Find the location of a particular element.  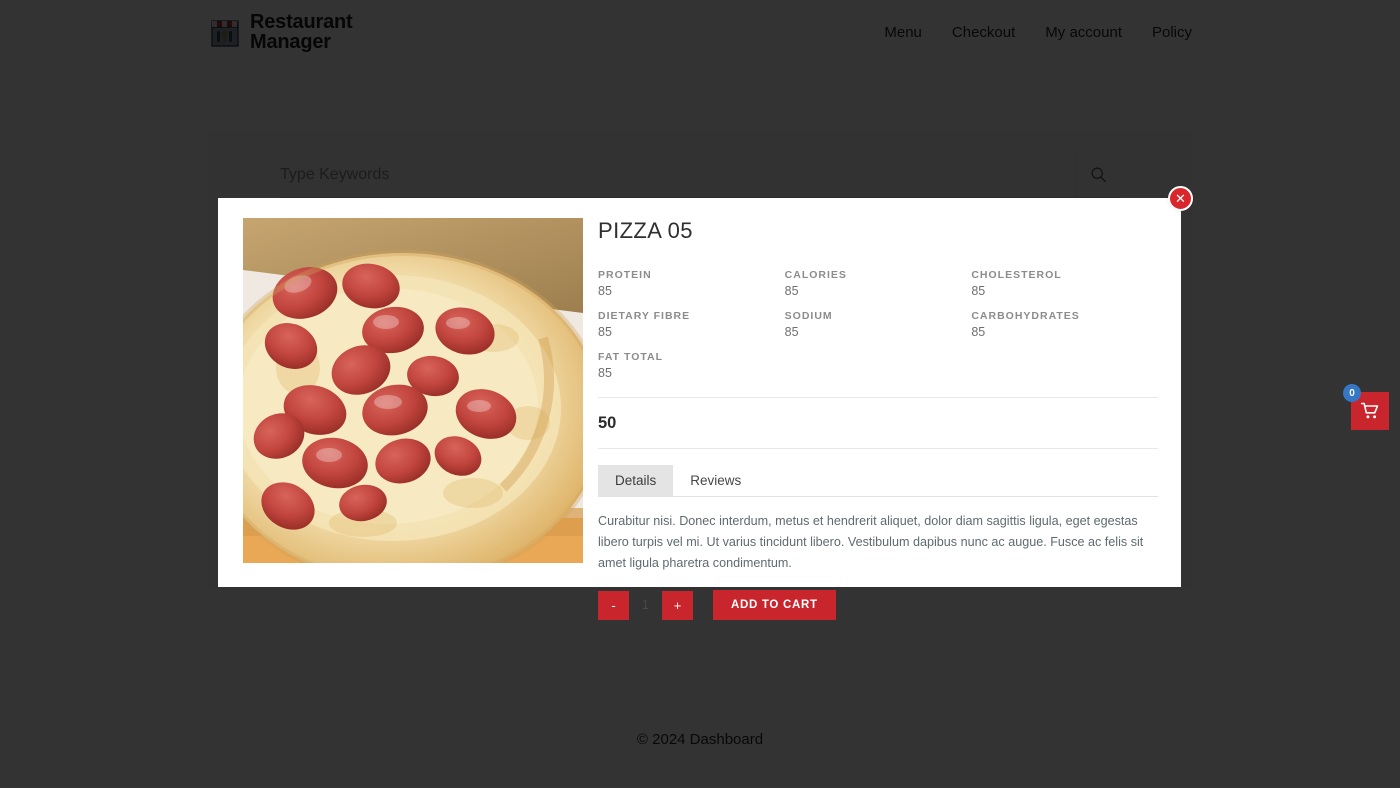

pepperoni-pizza-image is located at coordinates (413, 390).